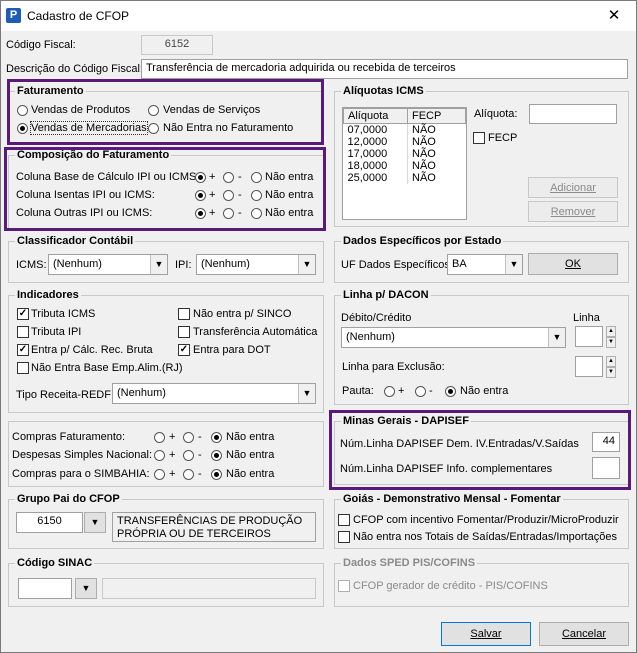  Describe the element at coordinates (165, 189) in the screenshot. I see `highlight-composicao` at that location.